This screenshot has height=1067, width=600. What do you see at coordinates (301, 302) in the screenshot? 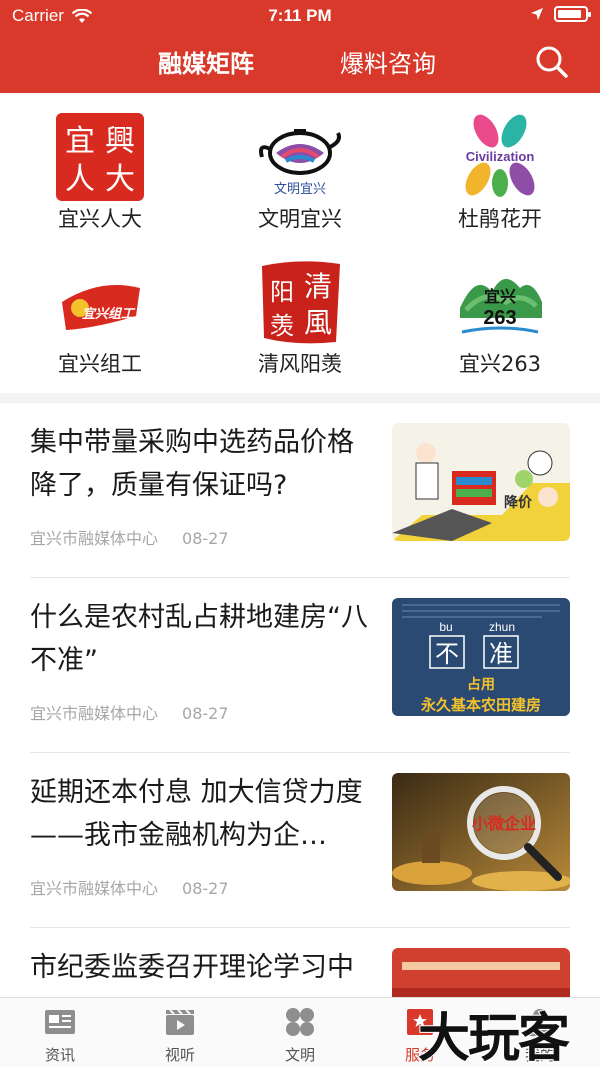
I see `qingfeng-seal-logo: 清 風 阳 羡` at bounding box center [301, 302].